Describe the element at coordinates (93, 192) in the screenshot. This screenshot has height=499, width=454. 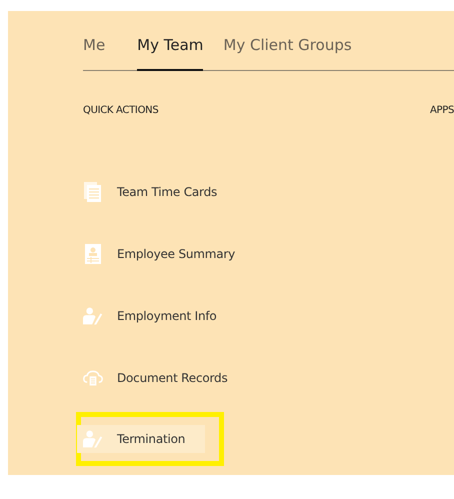
I see `document-stack-icon` at that location.